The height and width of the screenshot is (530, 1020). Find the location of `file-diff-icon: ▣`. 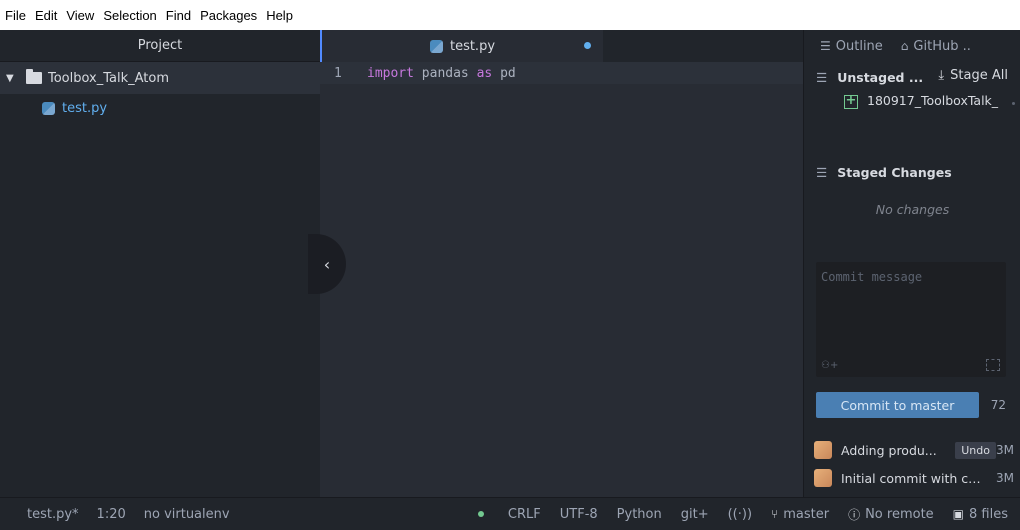

file-diff-icon: ▣ is located at coordinates (958, 514).